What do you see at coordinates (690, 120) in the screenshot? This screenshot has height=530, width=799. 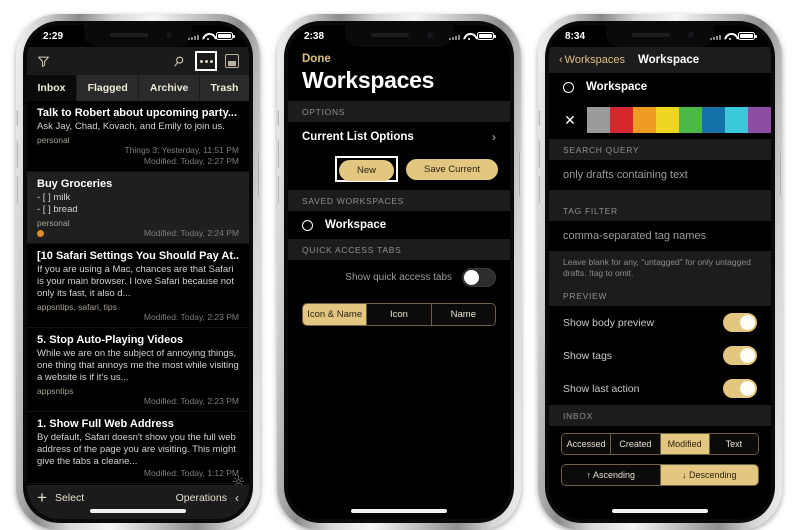 I see `color-swatch-green` at bounding box center [690, 120].